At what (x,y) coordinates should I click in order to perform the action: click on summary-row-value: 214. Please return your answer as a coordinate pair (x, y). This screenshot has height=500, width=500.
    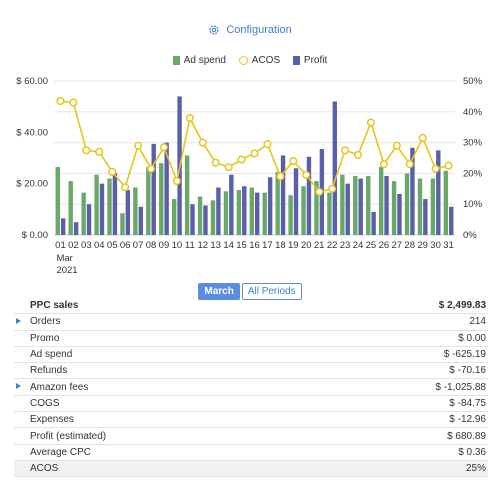
    Looking at the image, I should click on (477, 322).